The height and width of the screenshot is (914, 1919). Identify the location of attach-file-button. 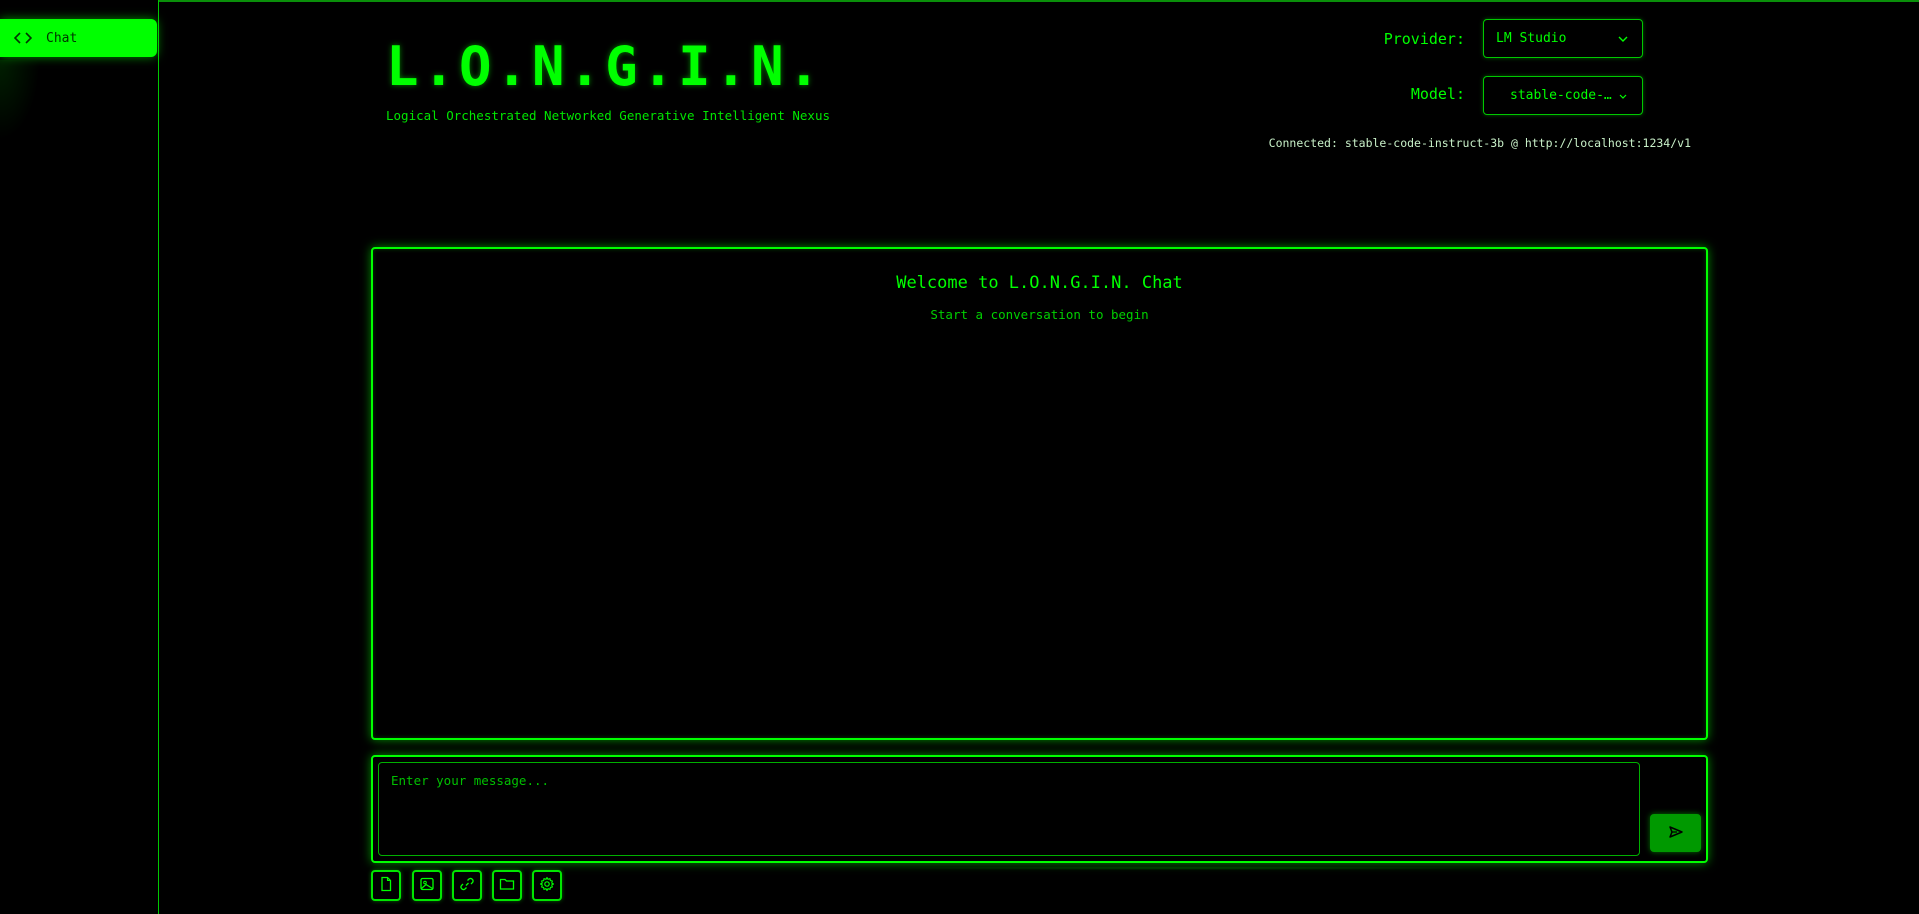
(386, 885).